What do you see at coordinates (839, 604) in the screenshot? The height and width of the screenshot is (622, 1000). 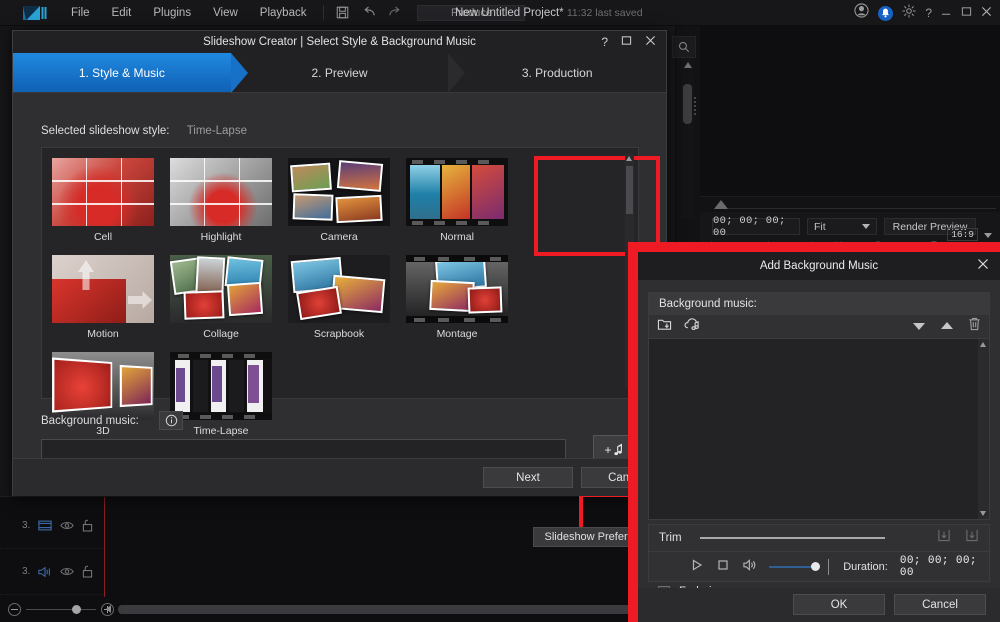 I see `ok-button: OK` at bounding box center [839, 604].